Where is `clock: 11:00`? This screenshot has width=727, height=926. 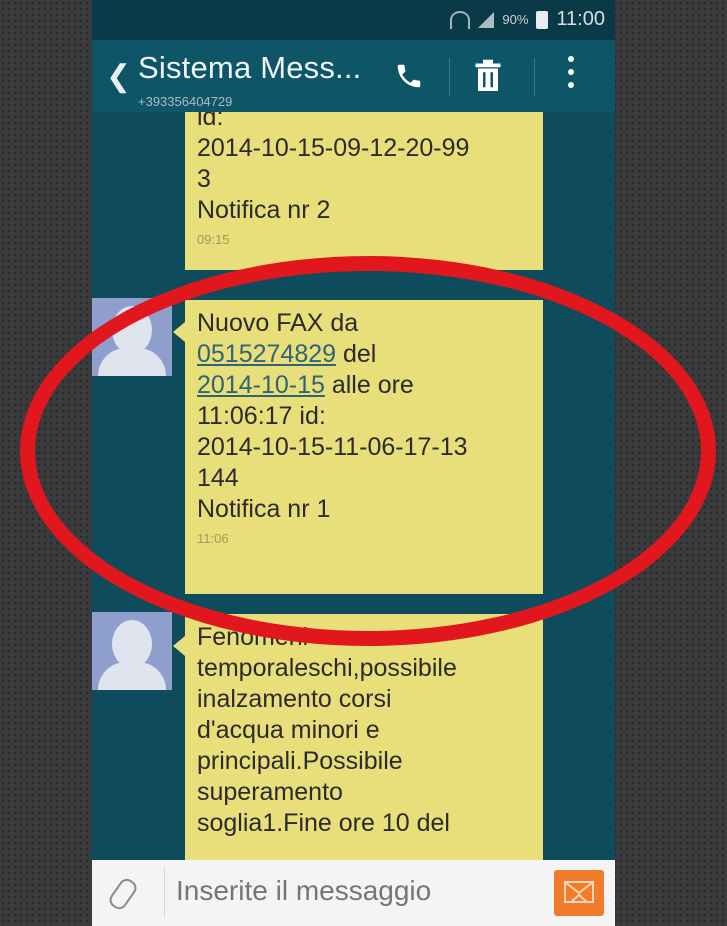 clock: 11:00 is located at coordinates (580, 19).